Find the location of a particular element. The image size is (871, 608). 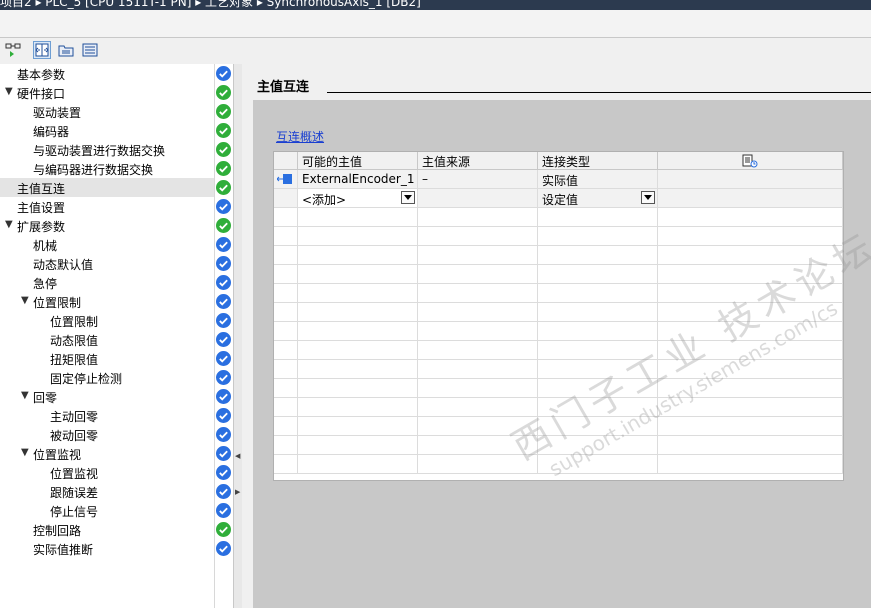

nav-item-actual-value-extrapolation: 实际值推断 is located at coordinates (107, 548).